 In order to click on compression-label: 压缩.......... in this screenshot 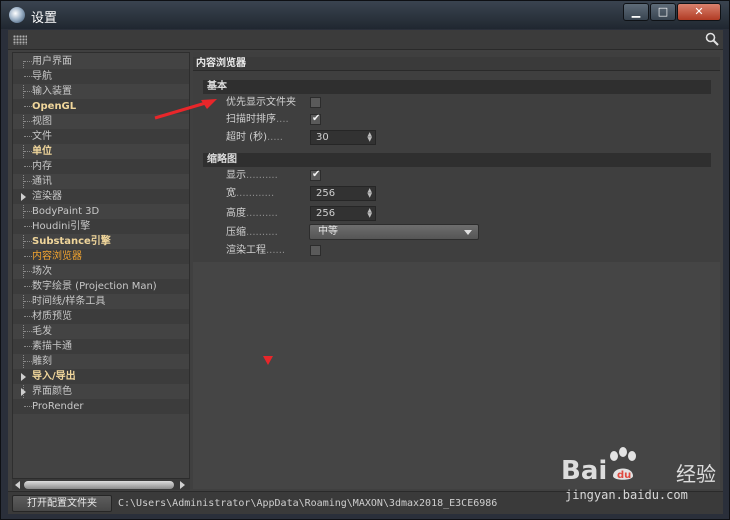, I will do `click(252, 232)`.